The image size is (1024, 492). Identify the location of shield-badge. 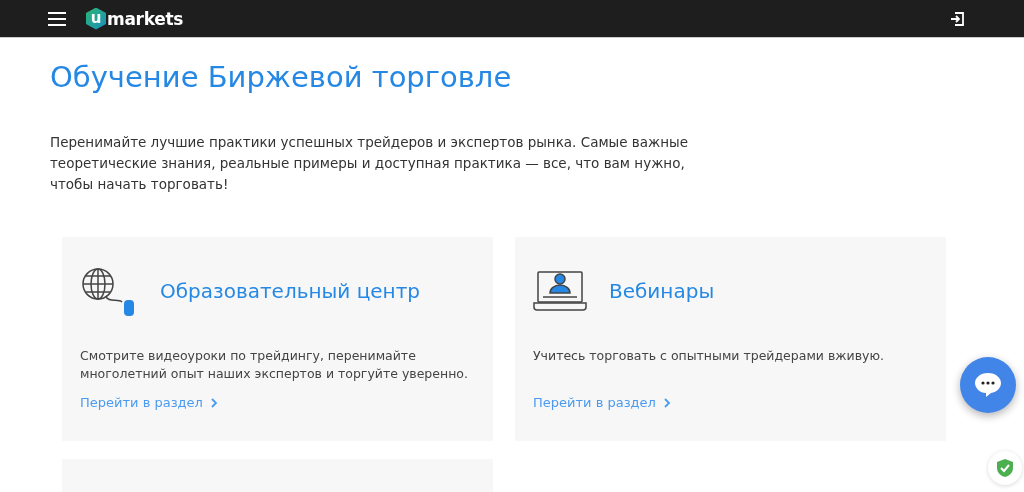
(1005, 468).